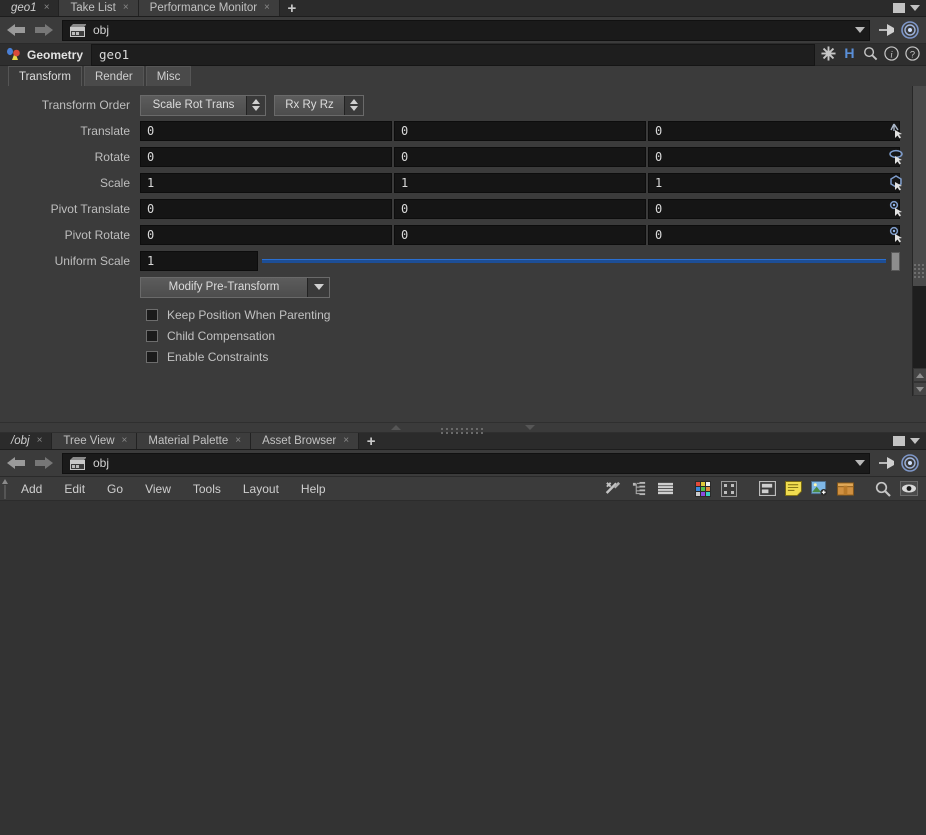 This screenshot has height=835, width=926. What do you see at coordinates (828, 54) in the screenshot?
I see `gear-icon` at bounding box center [828, 54].